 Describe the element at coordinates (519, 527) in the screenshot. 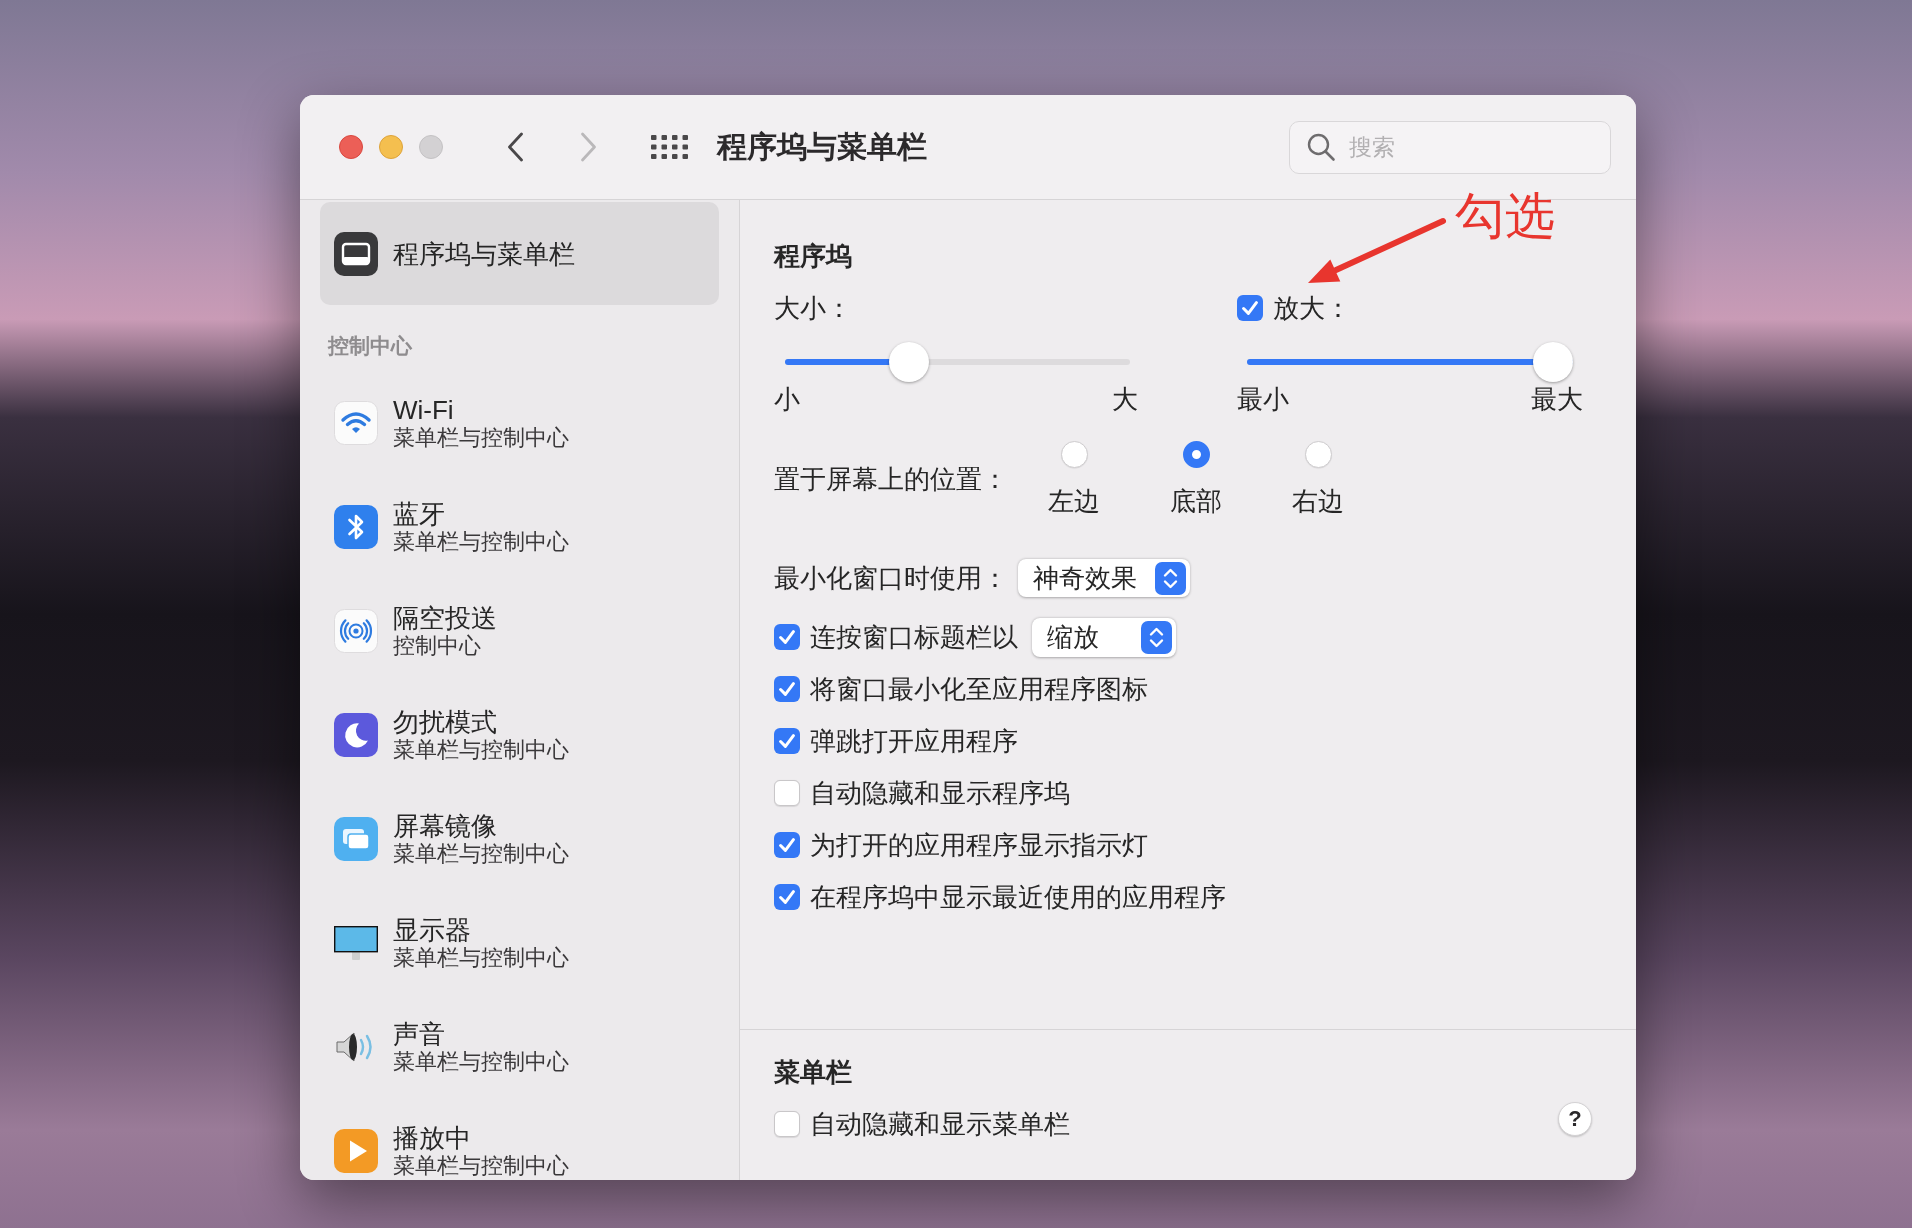

I see `sidebar-item: 蓝牙 菜单栏与控制中心` at that location.